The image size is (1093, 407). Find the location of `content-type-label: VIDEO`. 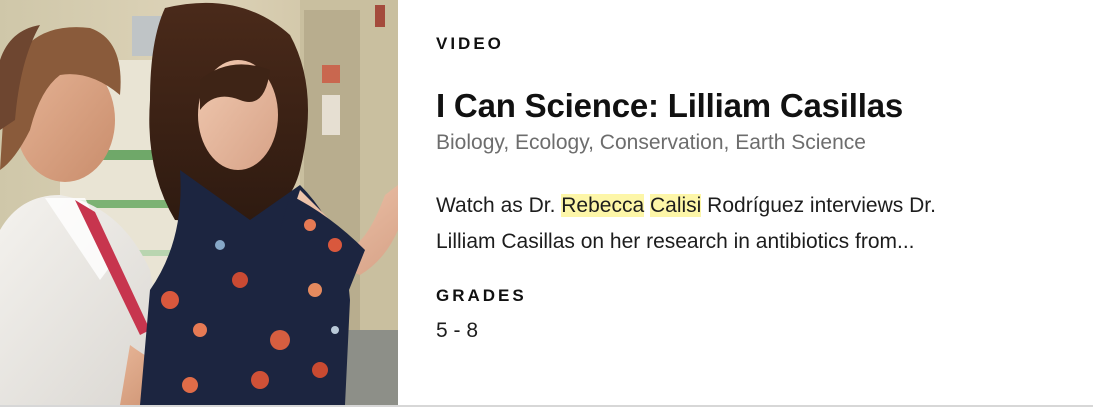

content-type-label: VIDEO is located at coordinates (470, 43).